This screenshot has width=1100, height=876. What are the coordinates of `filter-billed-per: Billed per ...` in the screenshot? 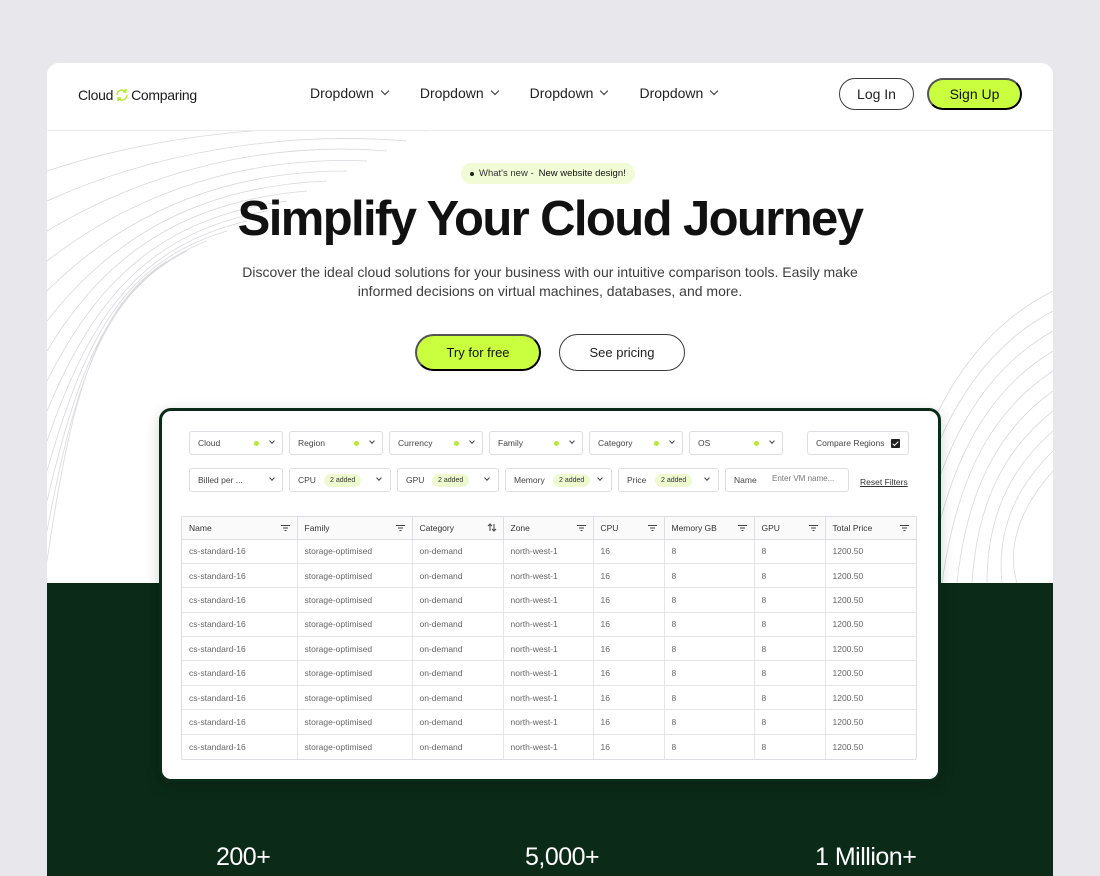 It's located at (236, 480).